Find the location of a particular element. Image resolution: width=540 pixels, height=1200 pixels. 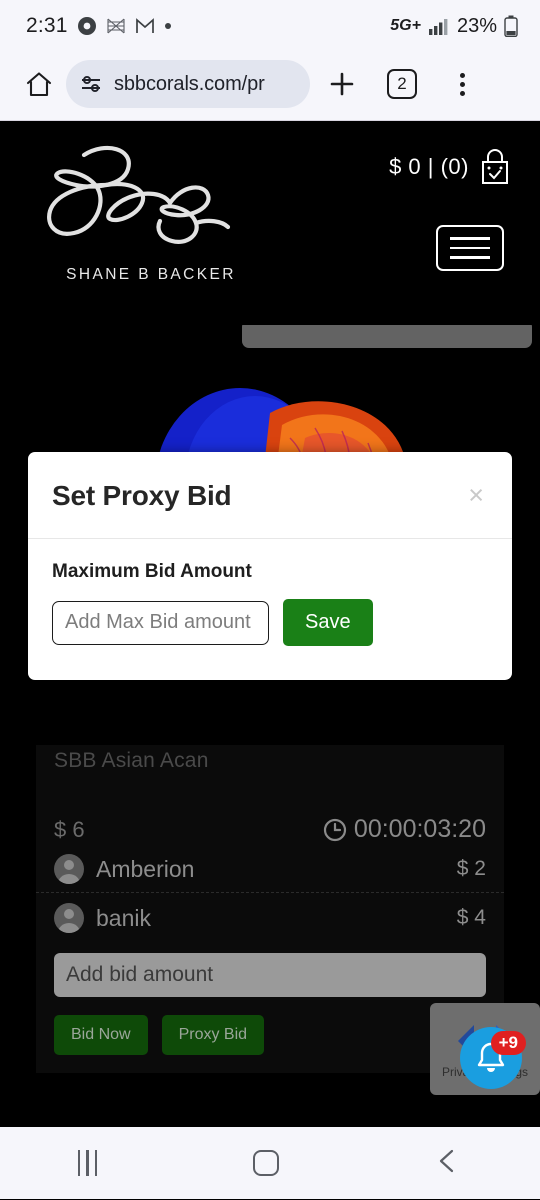

product-title: SBB Asian Acan is located at coordinates (131, 760).